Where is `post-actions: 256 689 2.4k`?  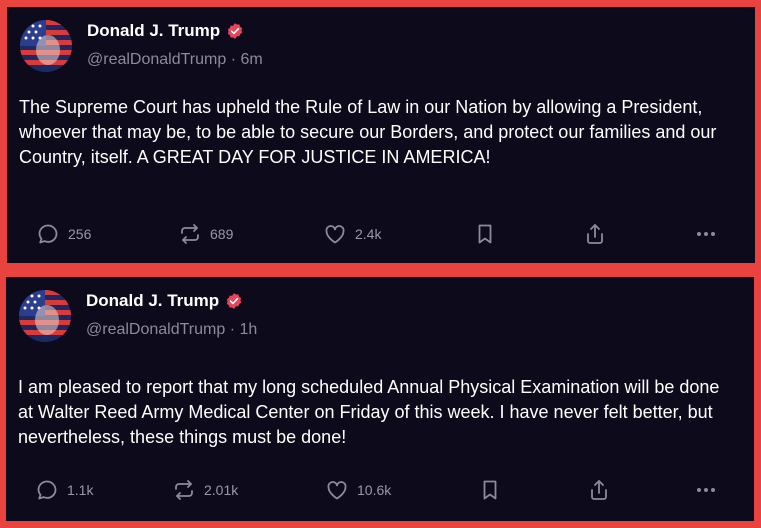
post-actions: 256 689 2.4k is located at coordinates (381, 234).